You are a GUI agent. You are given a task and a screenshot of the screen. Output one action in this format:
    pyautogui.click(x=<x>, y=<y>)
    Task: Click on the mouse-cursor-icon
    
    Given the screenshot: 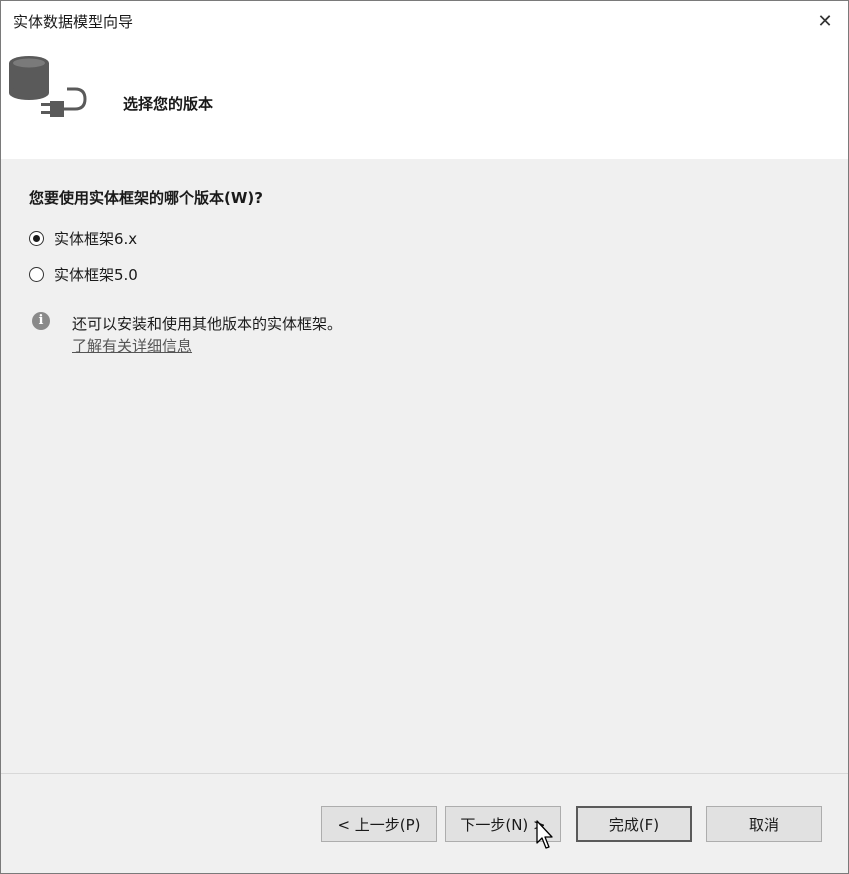 What is the action you would take?
    pyautogui.click(x=545, y=837)
    